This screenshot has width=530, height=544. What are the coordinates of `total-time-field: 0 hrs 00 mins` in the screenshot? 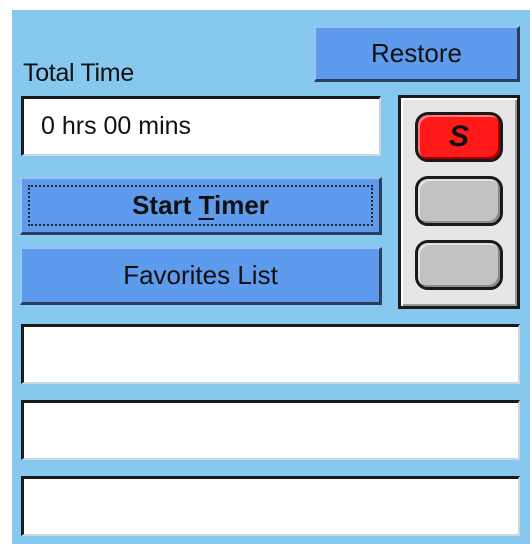 It's located at (201, 126).